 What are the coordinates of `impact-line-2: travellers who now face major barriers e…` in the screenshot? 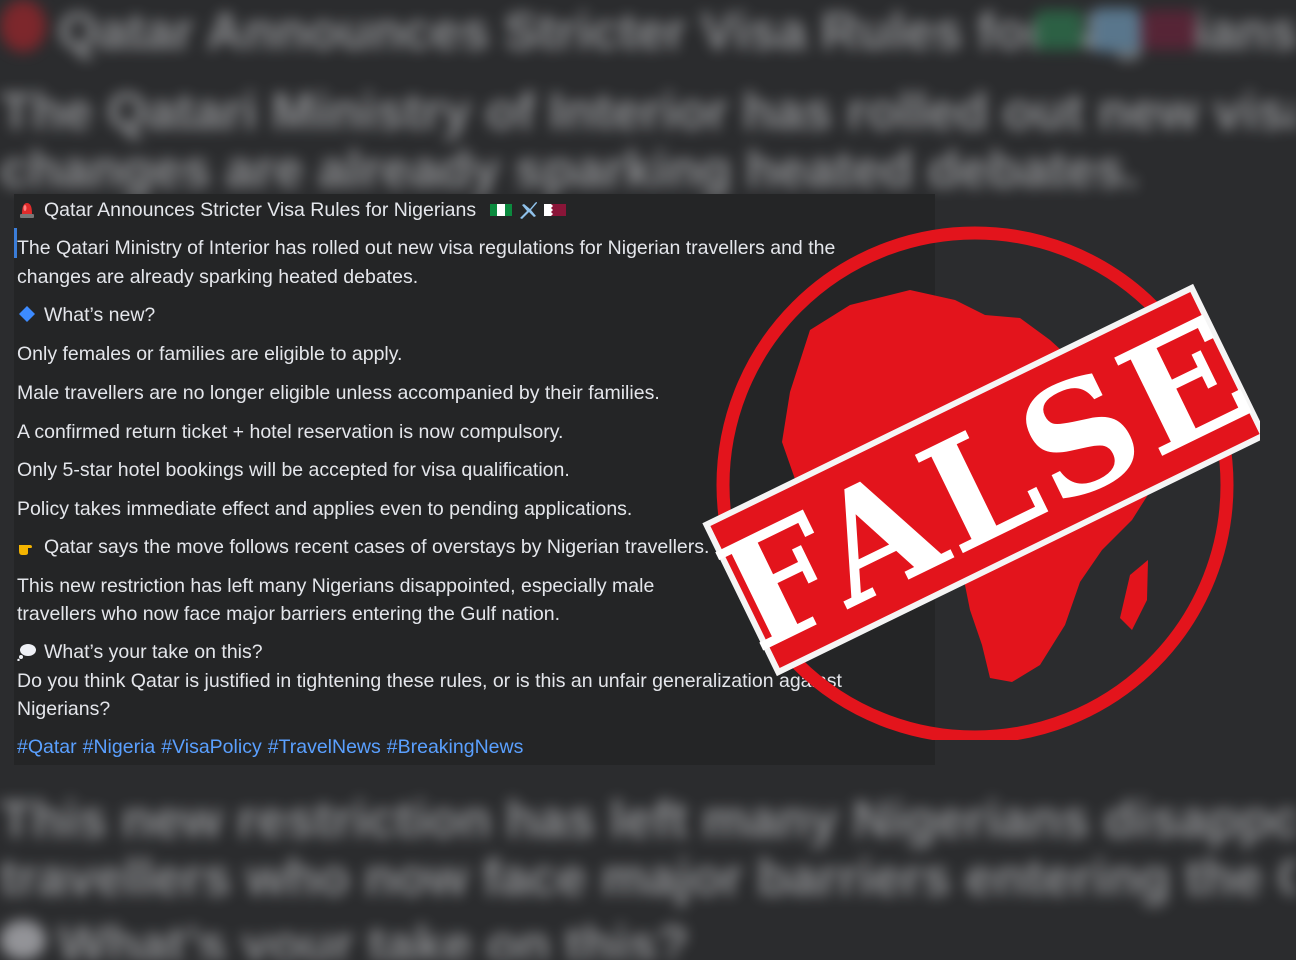 It's located at (289, 614).